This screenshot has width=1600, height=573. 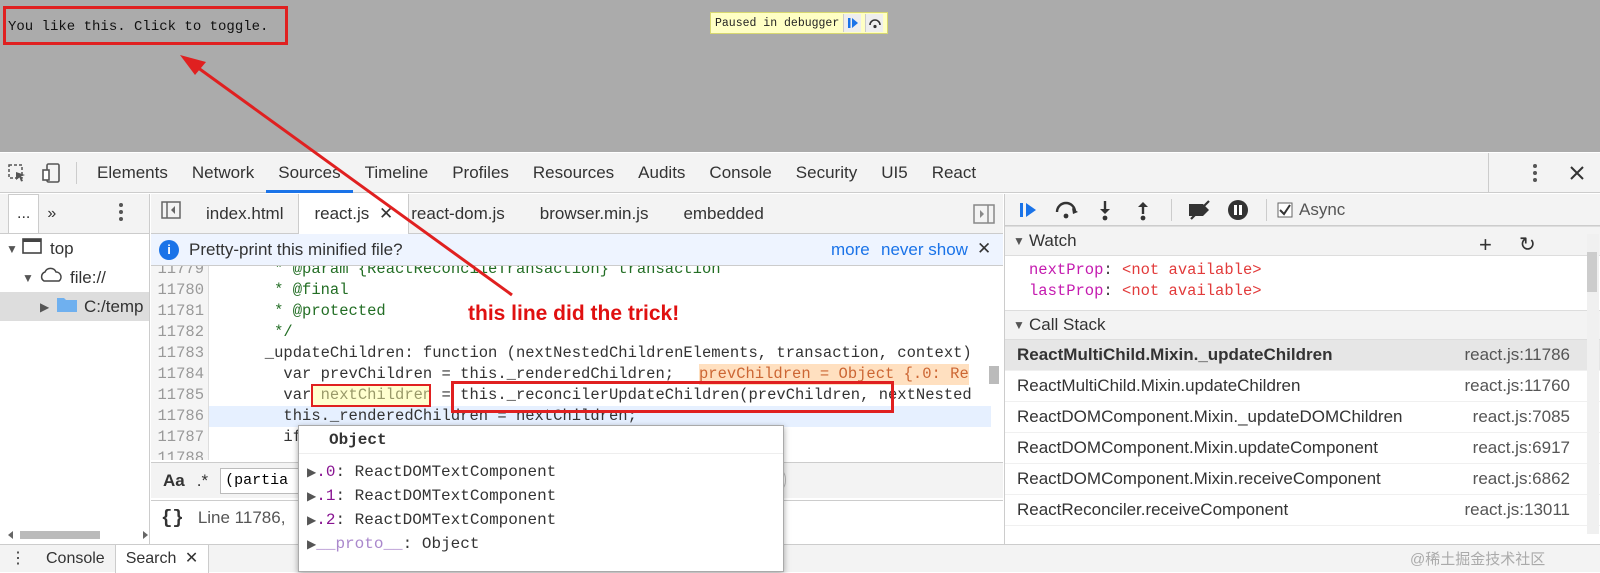 What do you see at coordinates (346, 176) in the screenshot?
I see `annotation-arrow` at bounding box center [346, 176].